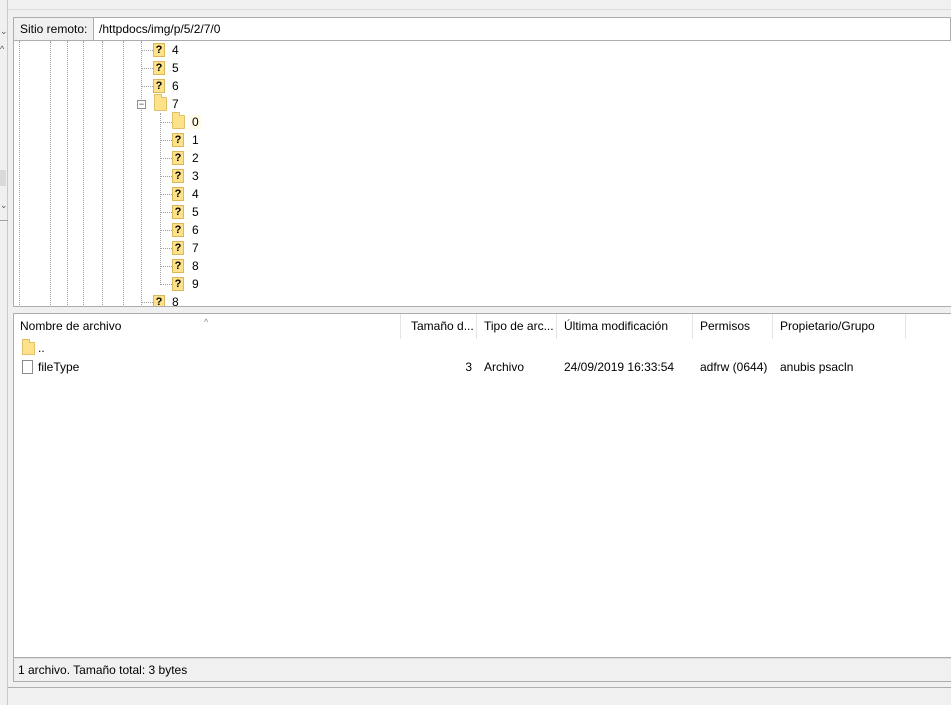  What do you see at coordinates (619, 367) in the screenshot?
I see `file-modified: 24/09/2019 16:33:54` at bounding box center [619, 367].